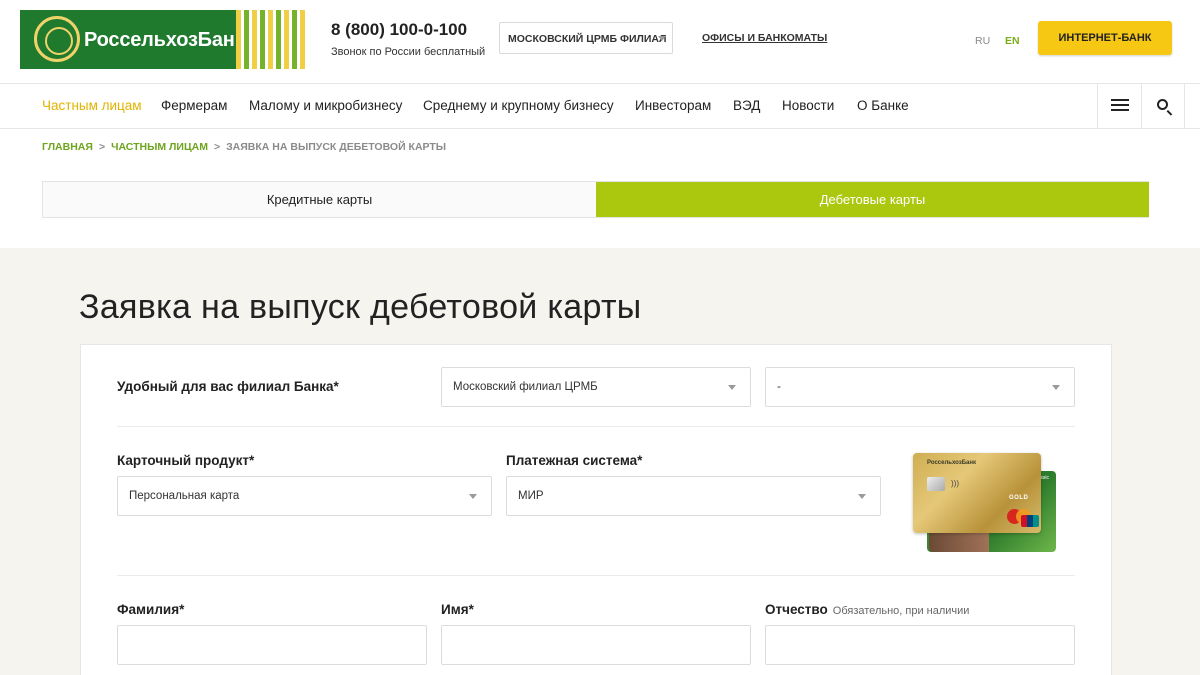 Image resolution: width=1200 pixels, height=675 pixels. I want to click on nav-item-large-business: Среднему и крупному бизнесу, so click(518, 105).